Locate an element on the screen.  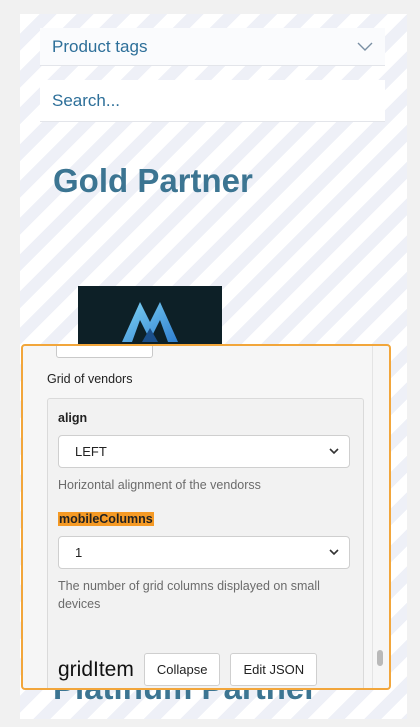
mobile-columns-select: 1 is located at coordinates (204, 552).